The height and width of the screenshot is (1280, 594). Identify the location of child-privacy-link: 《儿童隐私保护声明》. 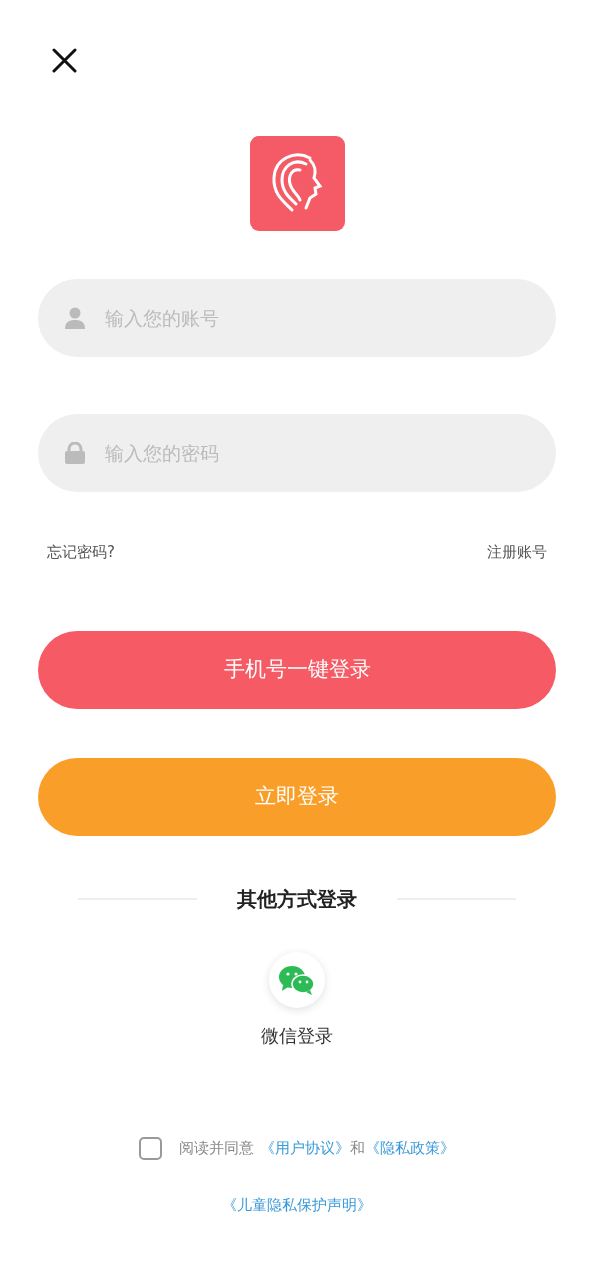
(297, 1205).